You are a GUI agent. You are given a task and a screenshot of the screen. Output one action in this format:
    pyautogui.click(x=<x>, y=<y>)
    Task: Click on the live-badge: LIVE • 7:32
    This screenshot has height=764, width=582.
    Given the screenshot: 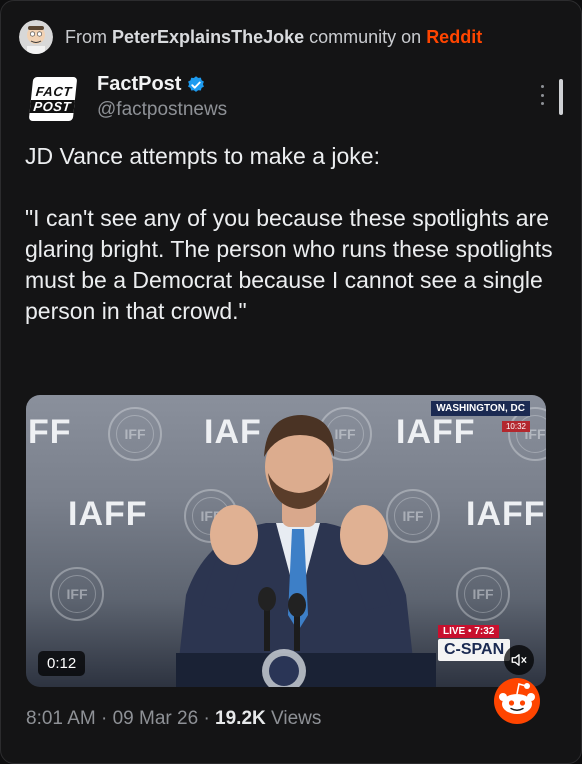 What is the action you would take?
    pyautogui.click(x=469, y=631)
    